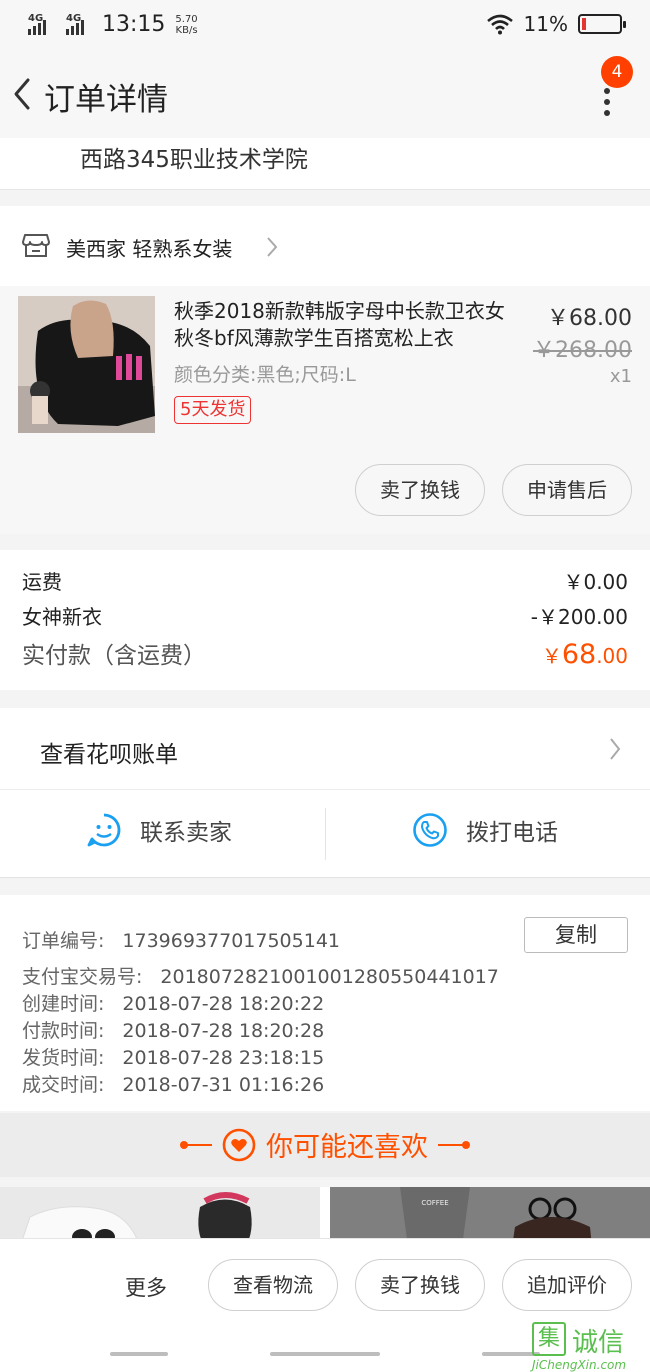 This screenshot has height=1372, width=650. I want to click on alipay-trade-key: 支付宝交易号:, so click(82, 977).